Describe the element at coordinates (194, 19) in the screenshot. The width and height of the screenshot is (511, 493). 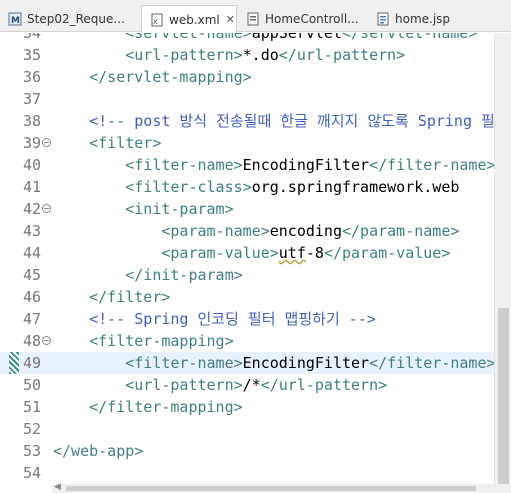
I see `tab-label: web.xml` at that location.